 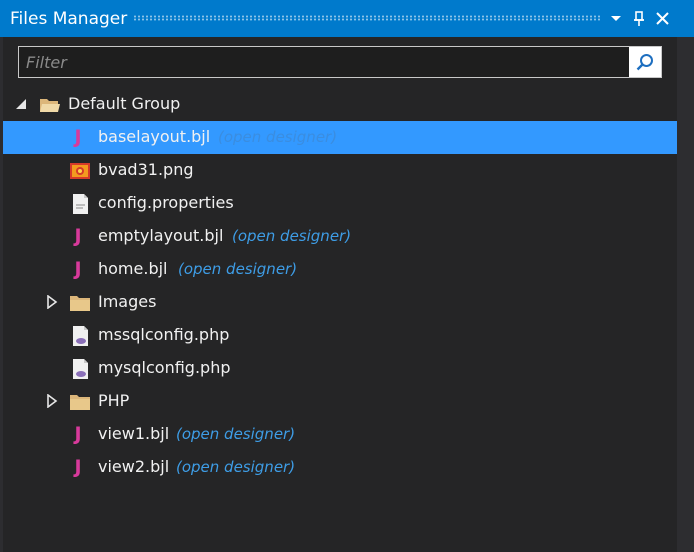 I want to click on item-label: home.bjl, so click(x=133, y=268).